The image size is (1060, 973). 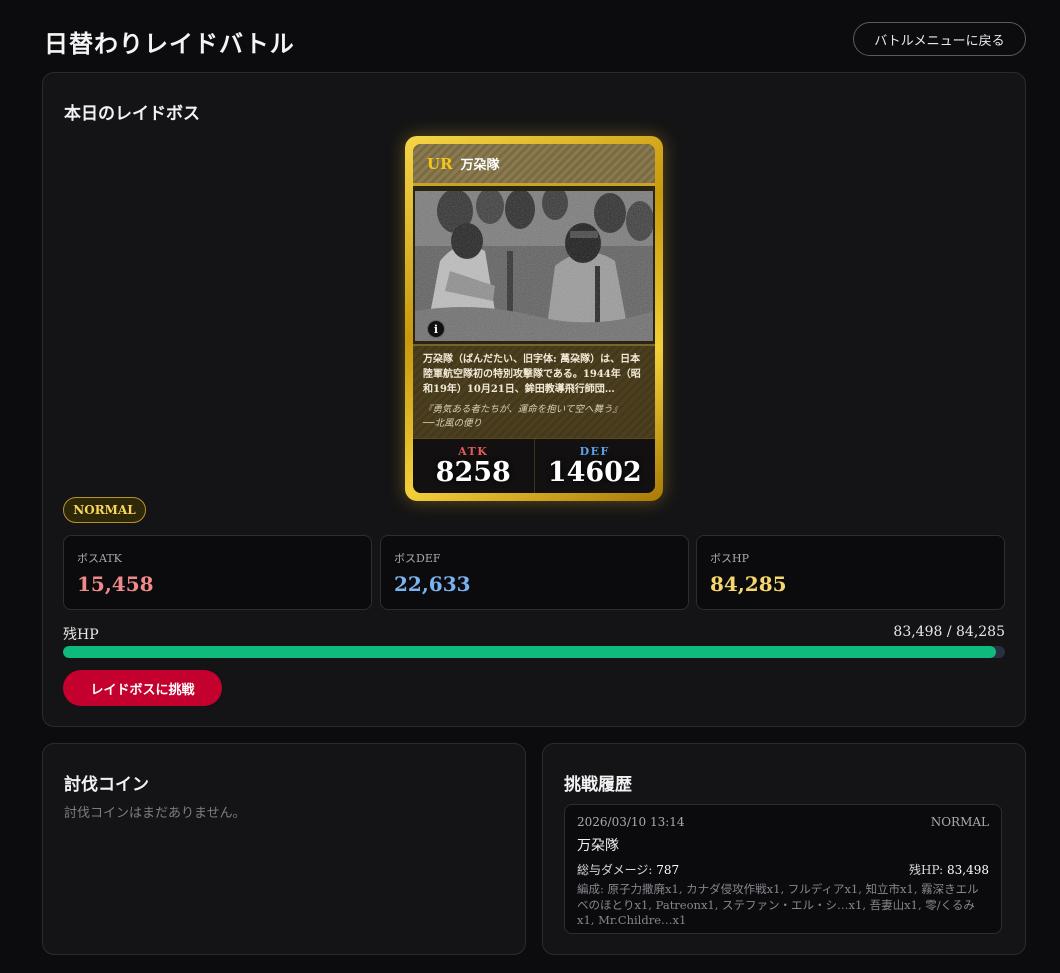 What do you see at coordinates (959, 822) in the screenshot?
I see `history-difficulty: NORMAL` at bounding box center [959, 822].